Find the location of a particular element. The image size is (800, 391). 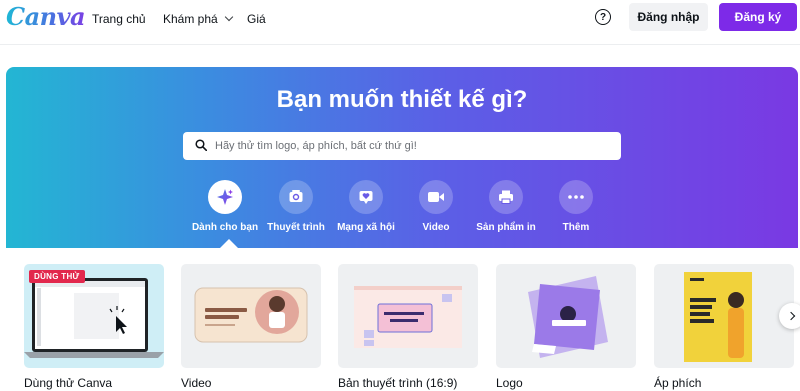

card-logo: Logo is located at coordinates (566, 327).